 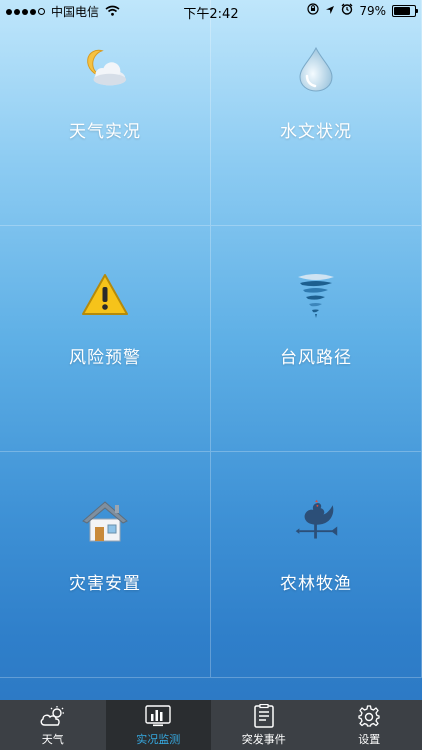 I want to click on water-drop-icon, so click(x=316, y=69).